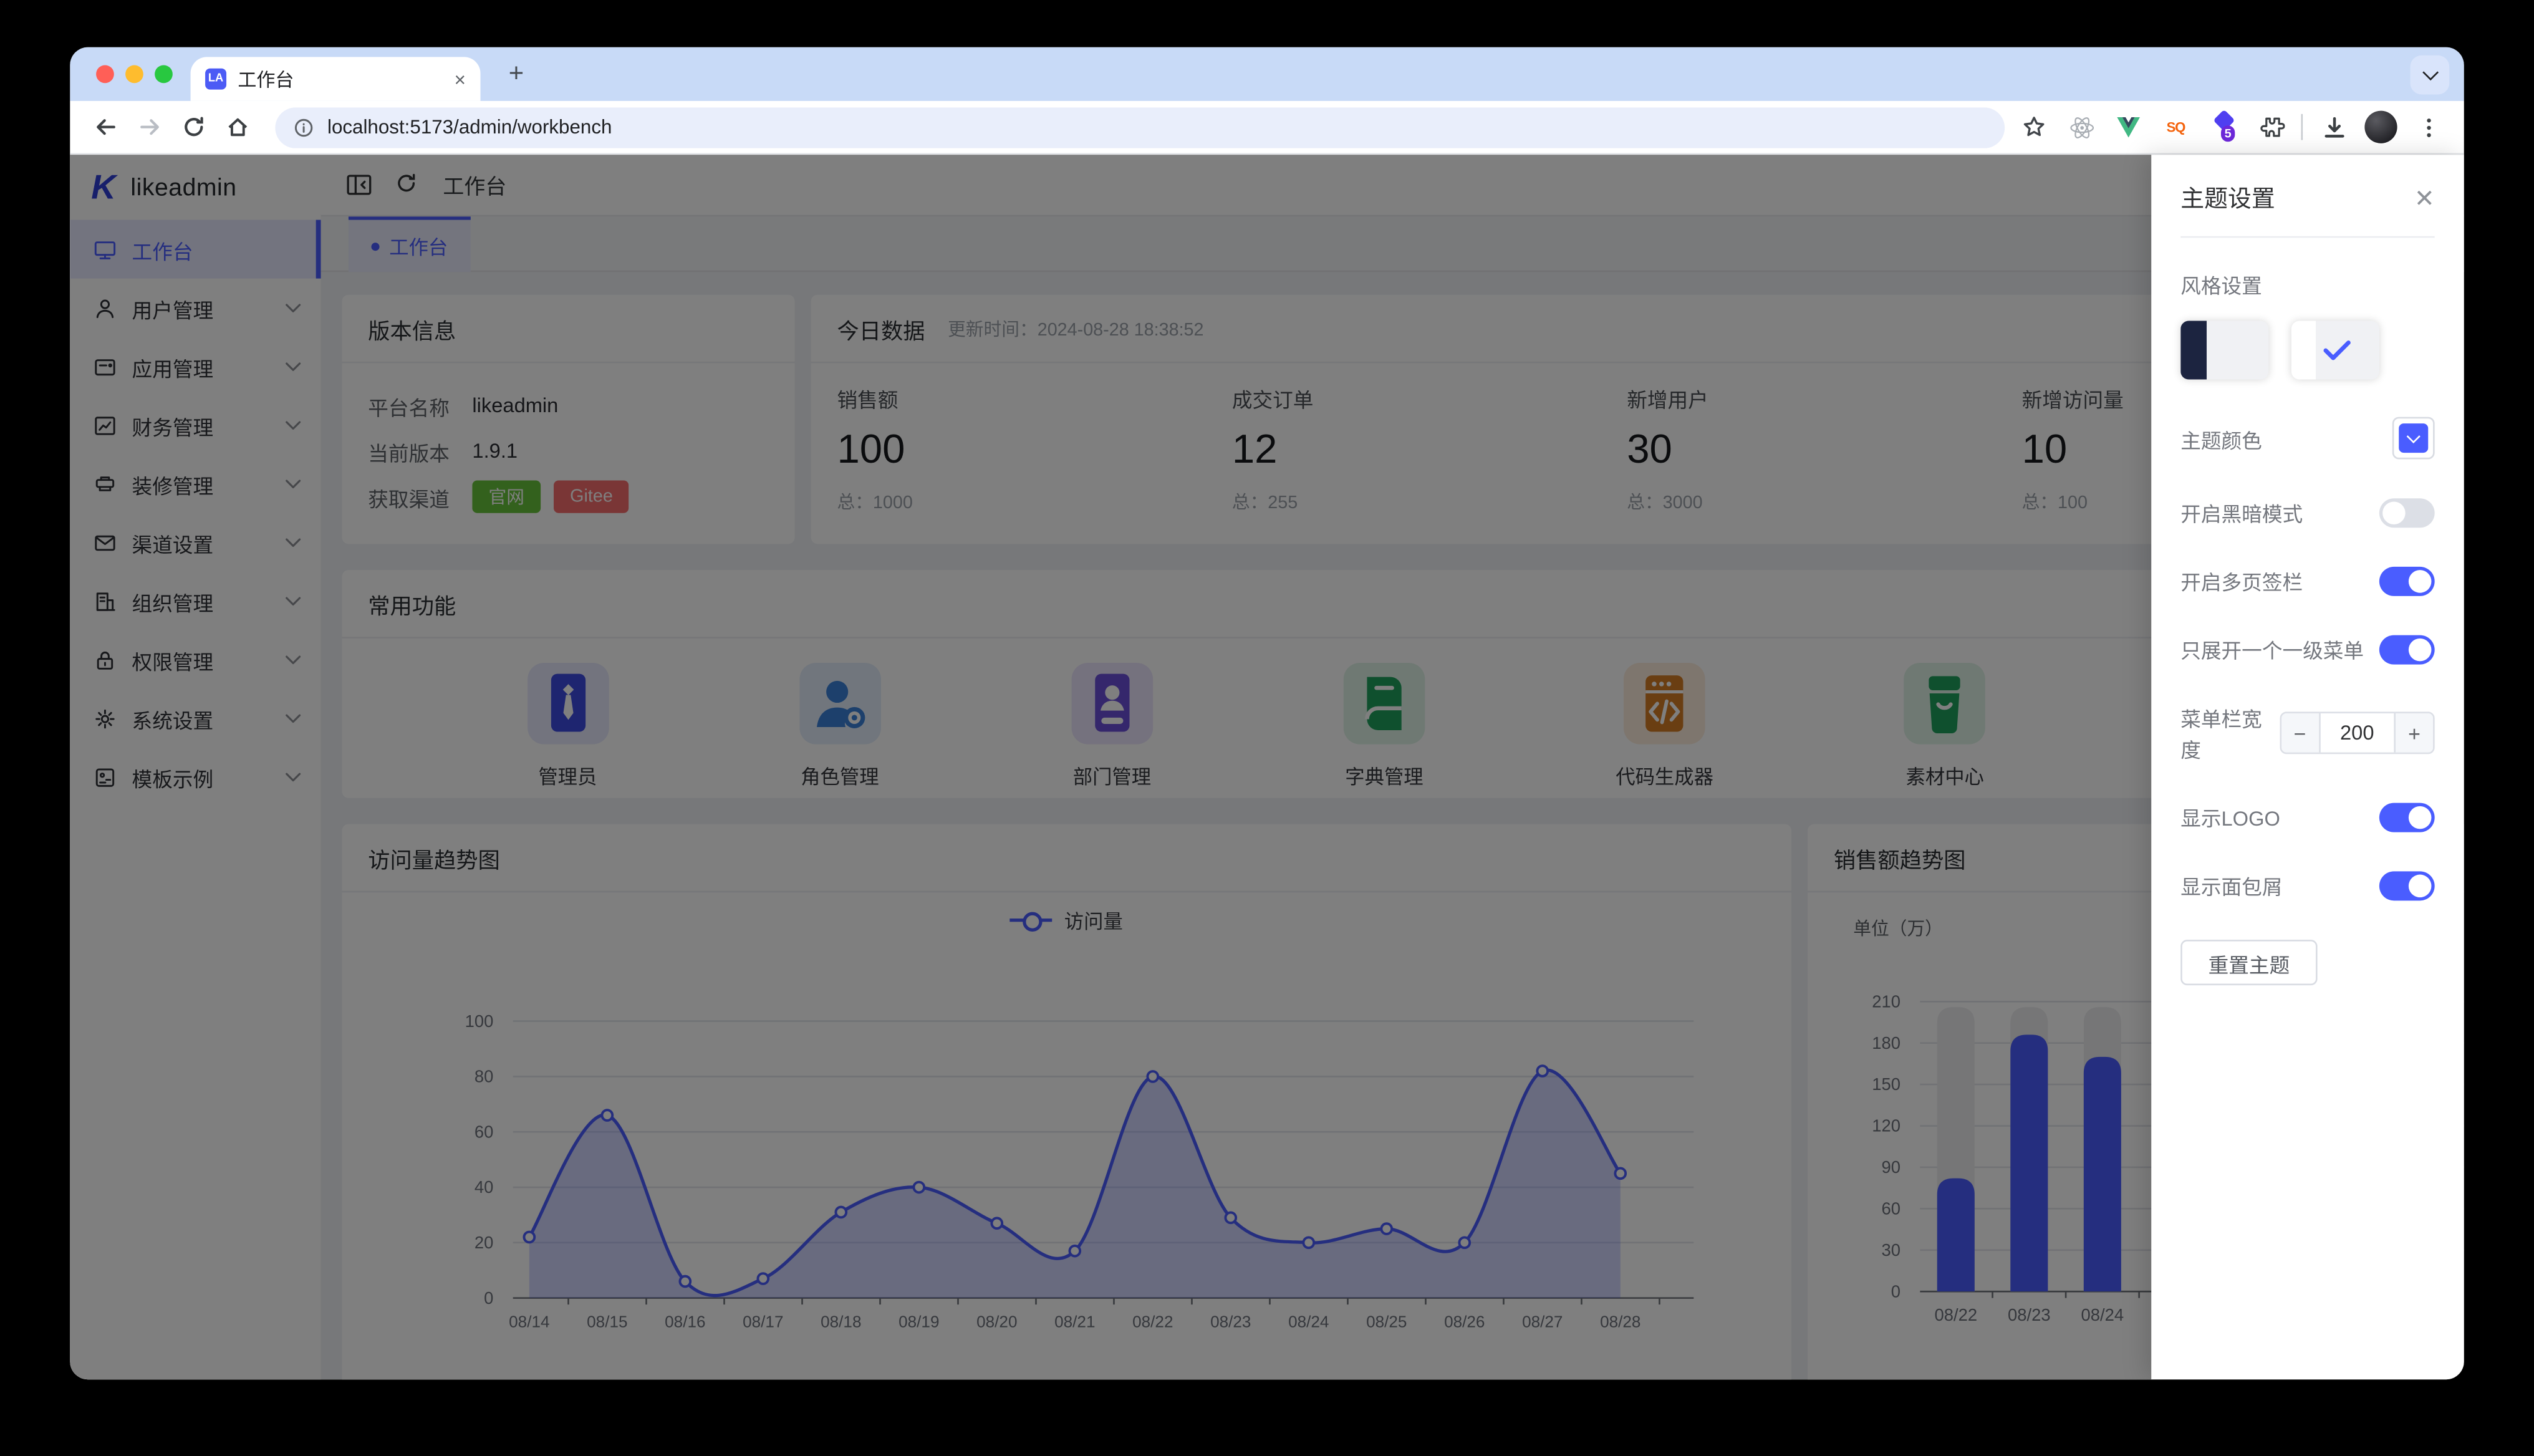  Describe the element at coordinates (1267, 74) in the screenshot. I see `browser-tabstrip: LA 工作台 × +` at that location.